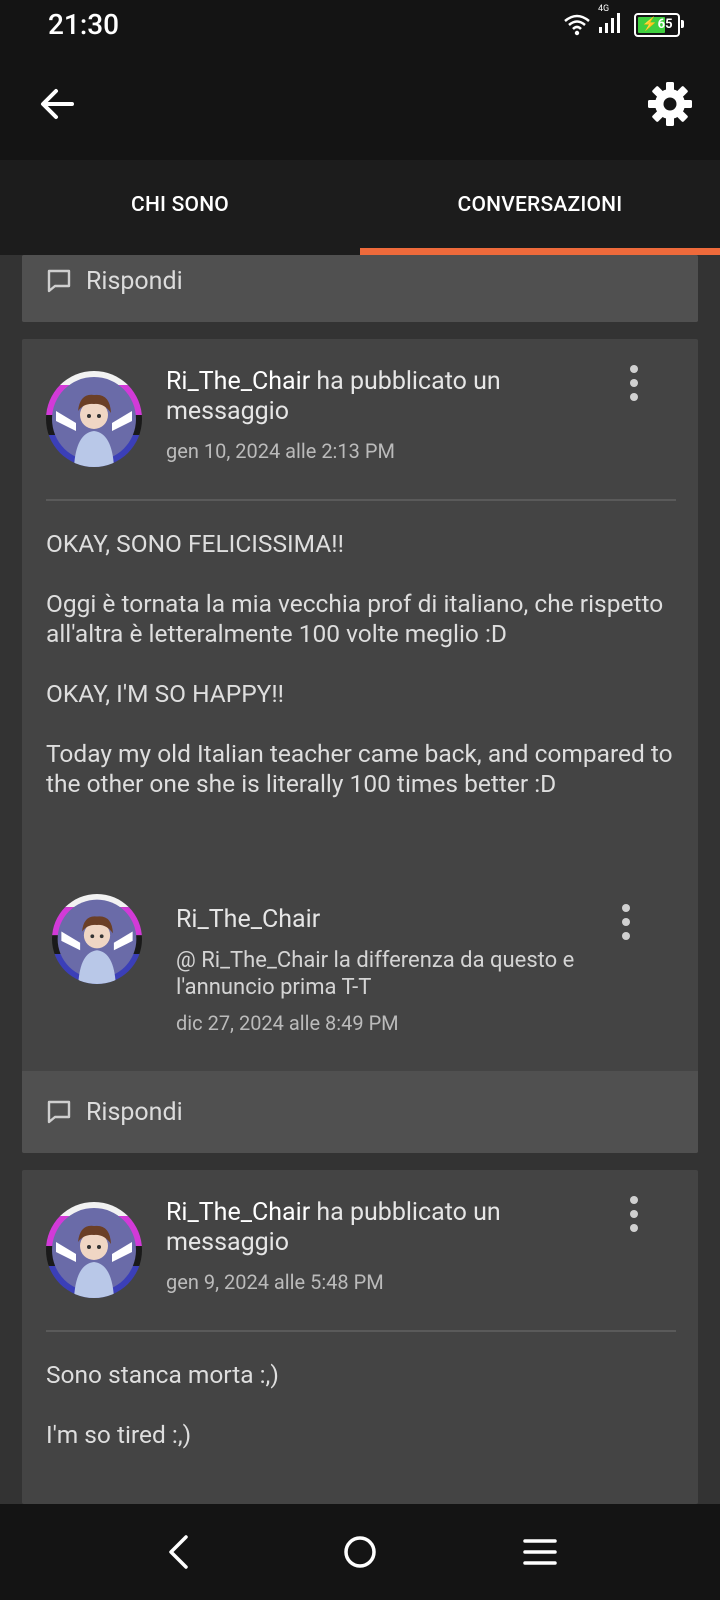 The width and height of the screenshot is (720, 1600). What do you see at coordinates (280, 451) in the screenshot?
I see `post-date: gen 10, 2024 alle 2:13 PM` at bounding box center [280, 451].